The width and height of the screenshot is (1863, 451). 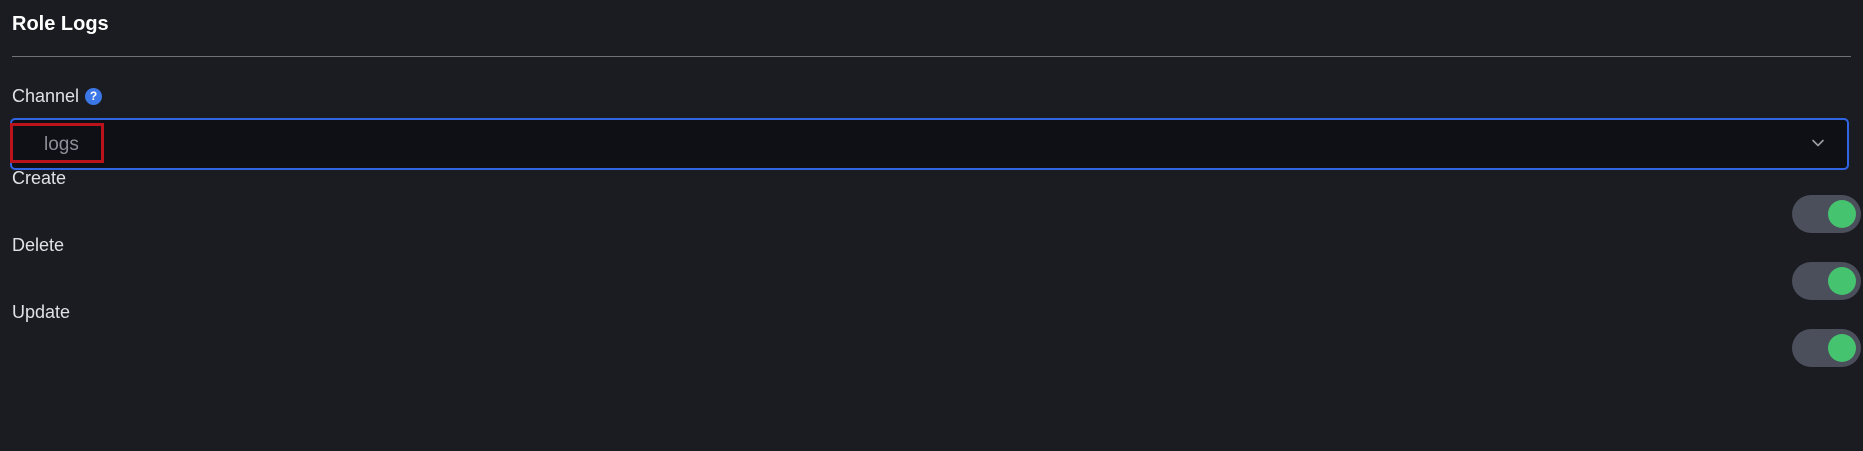 I want to click on delete-label: Delete, so click(x=38, y=245).